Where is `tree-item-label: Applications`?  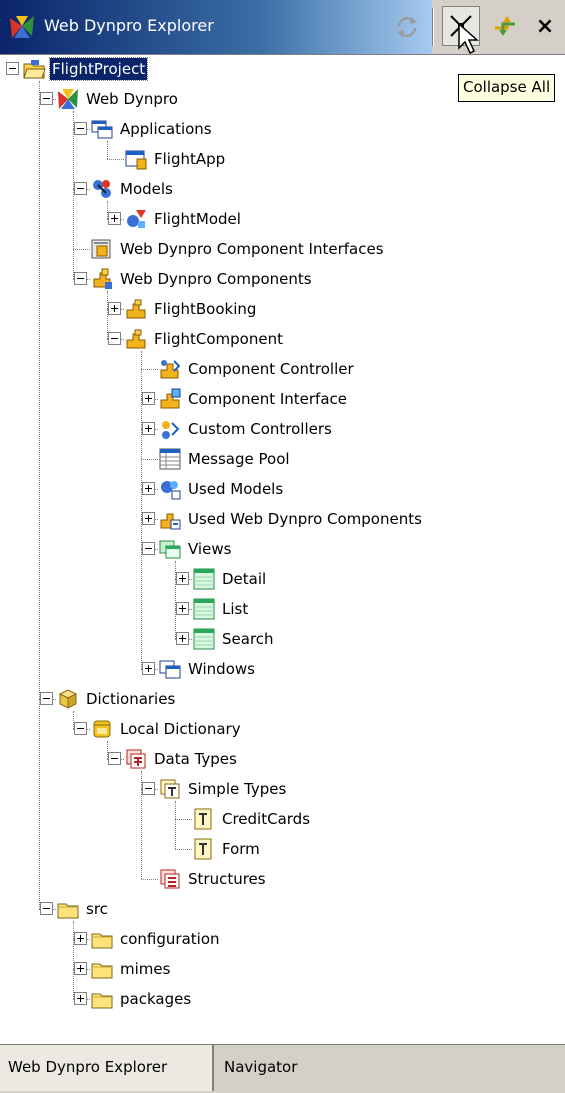
tree-item-label: Applications is located at coordinates (166, 129).